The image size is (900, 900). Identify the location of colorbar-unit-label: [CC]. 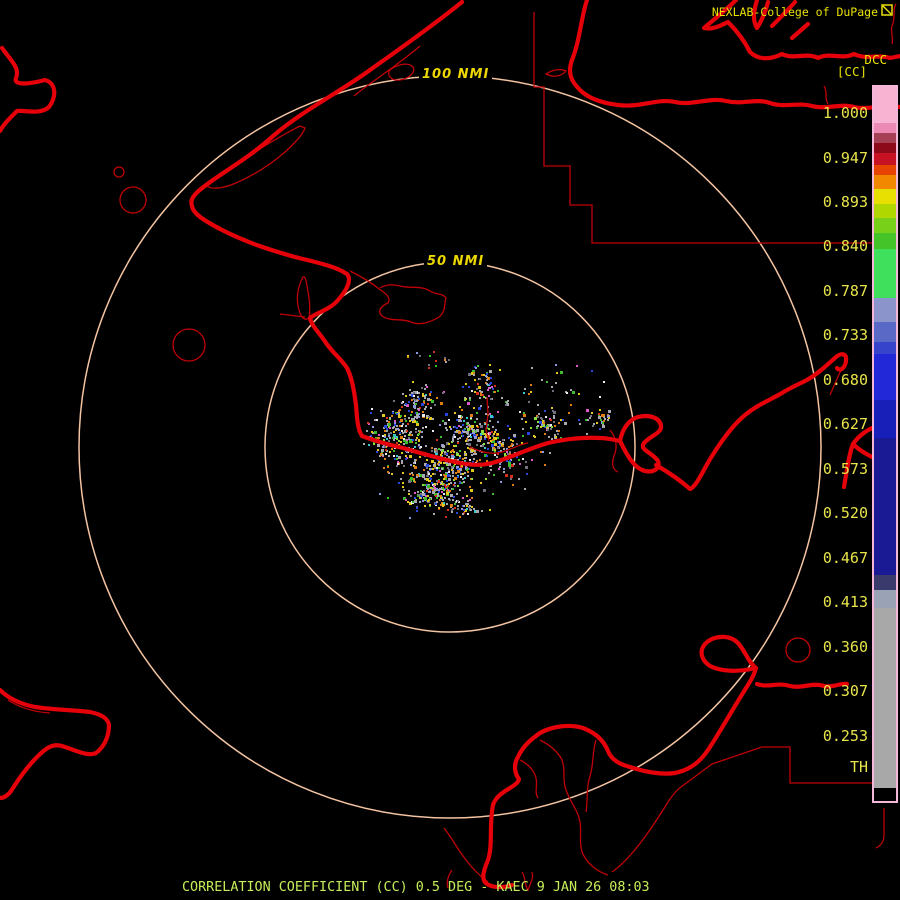
(851, 71).